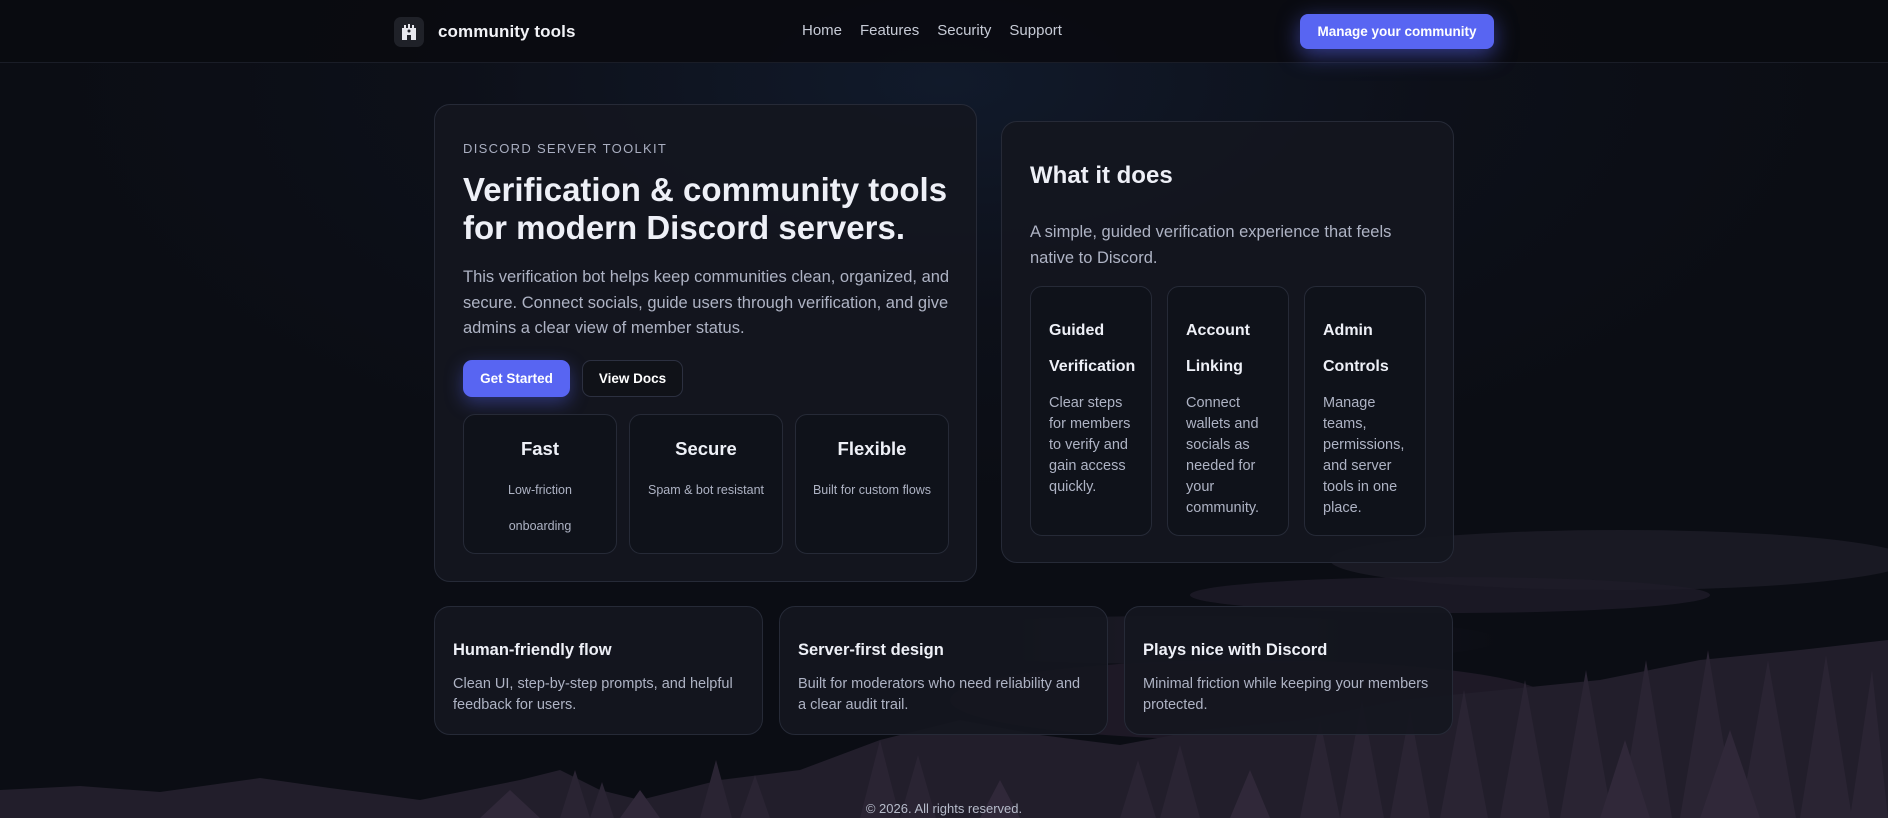  I want to click on stat-title: Secure, so click(706, 448).